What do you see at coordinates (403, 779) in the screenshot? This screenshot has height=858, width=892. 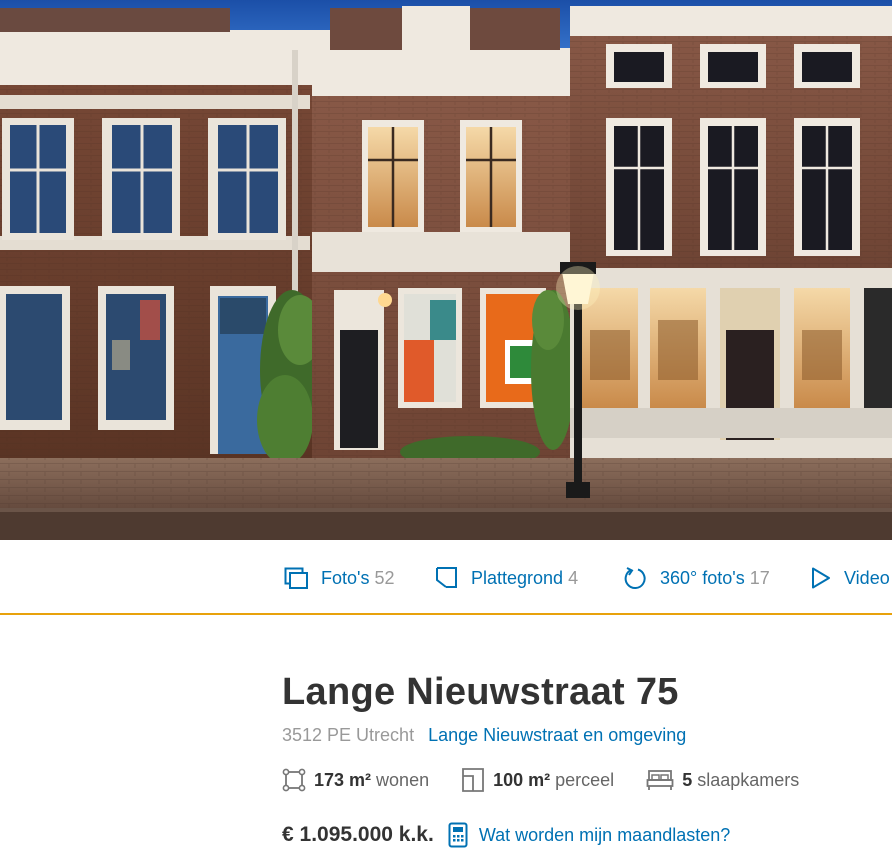 I see `living-area-unit: wonen` at bounding box center [403, 779].